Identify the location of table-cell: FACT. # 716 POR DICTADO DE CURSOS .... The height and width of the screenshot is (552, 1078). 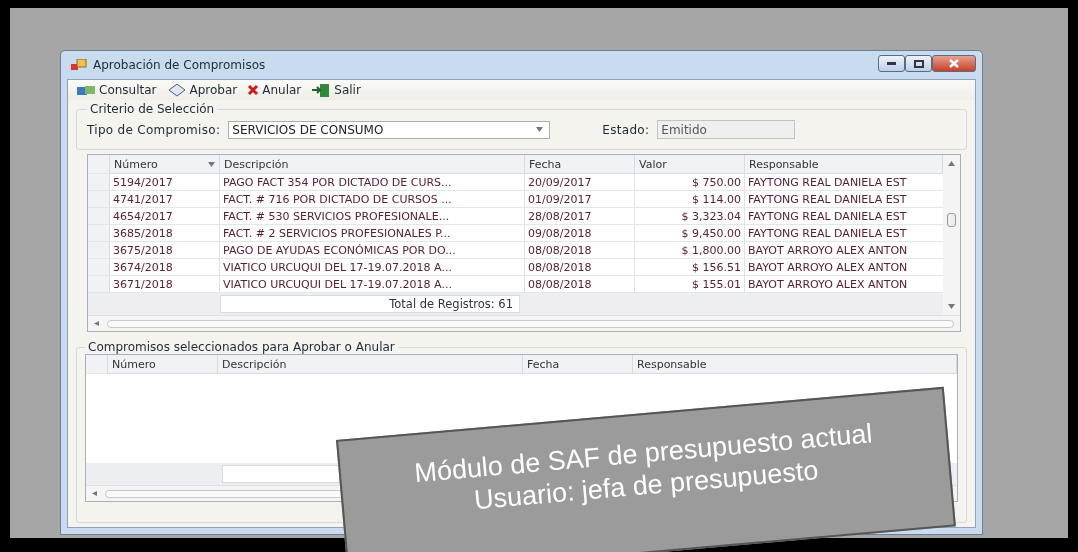
(372, 199).